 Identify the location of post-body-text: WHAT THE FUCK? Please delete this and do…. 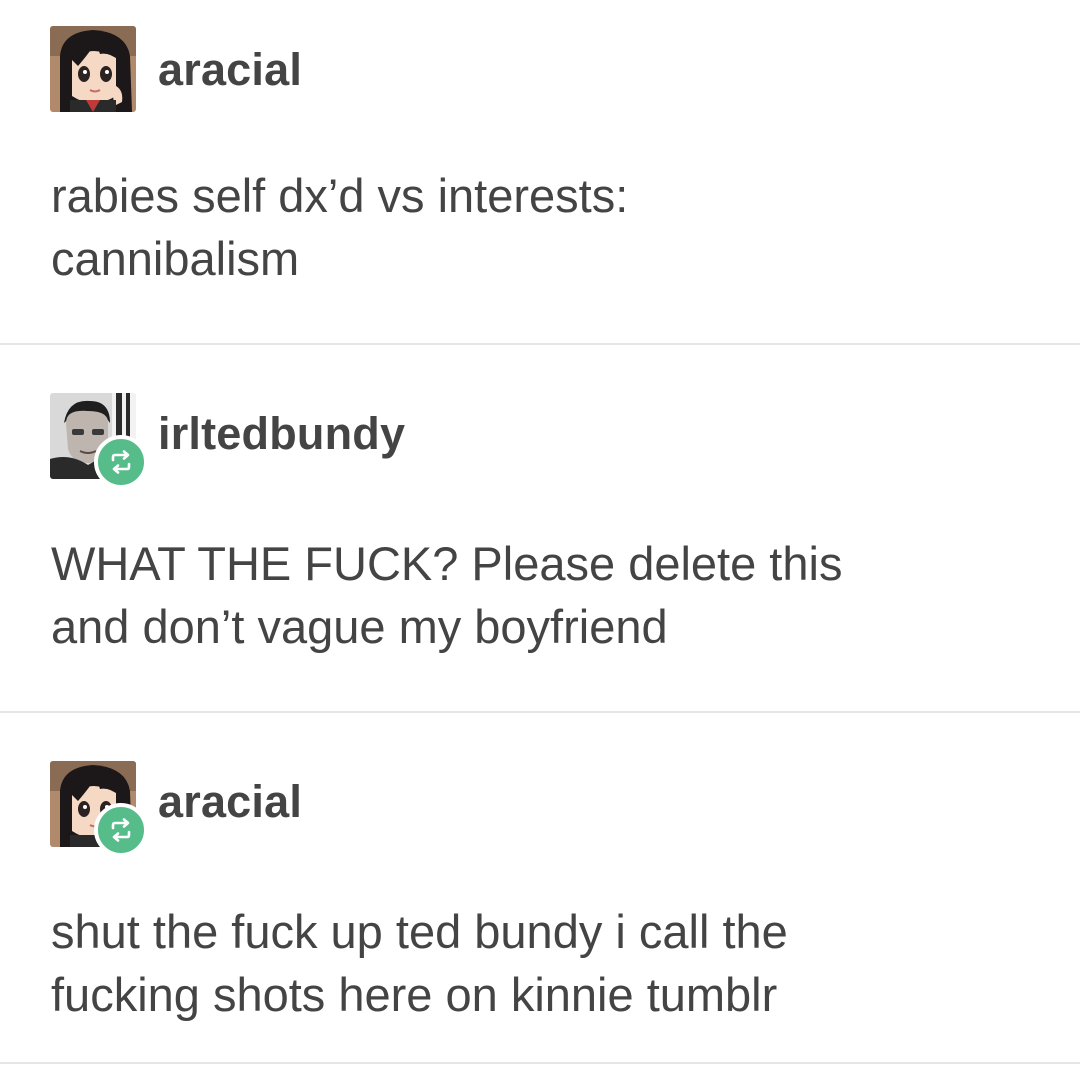
(447, 595).